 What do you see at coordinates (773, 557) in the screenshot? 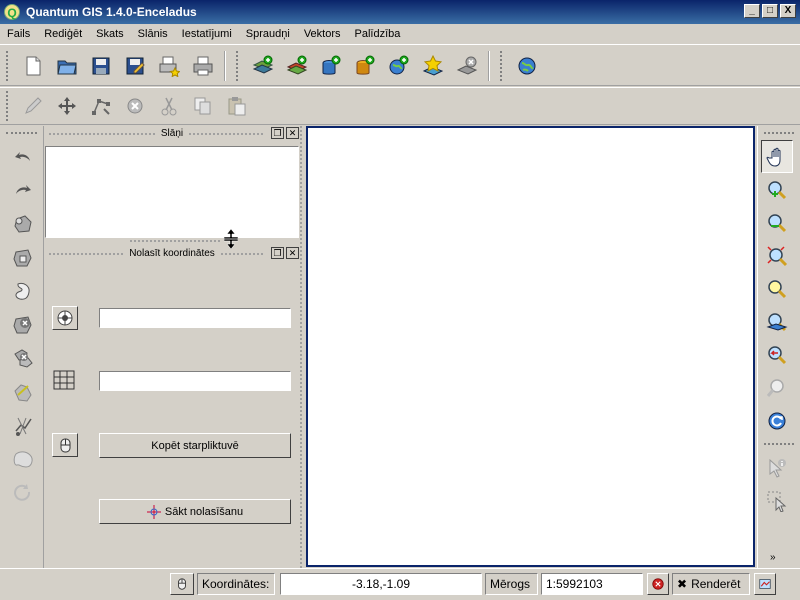
I see `toolbar-more-button: »` at bounding box center [773, 557].